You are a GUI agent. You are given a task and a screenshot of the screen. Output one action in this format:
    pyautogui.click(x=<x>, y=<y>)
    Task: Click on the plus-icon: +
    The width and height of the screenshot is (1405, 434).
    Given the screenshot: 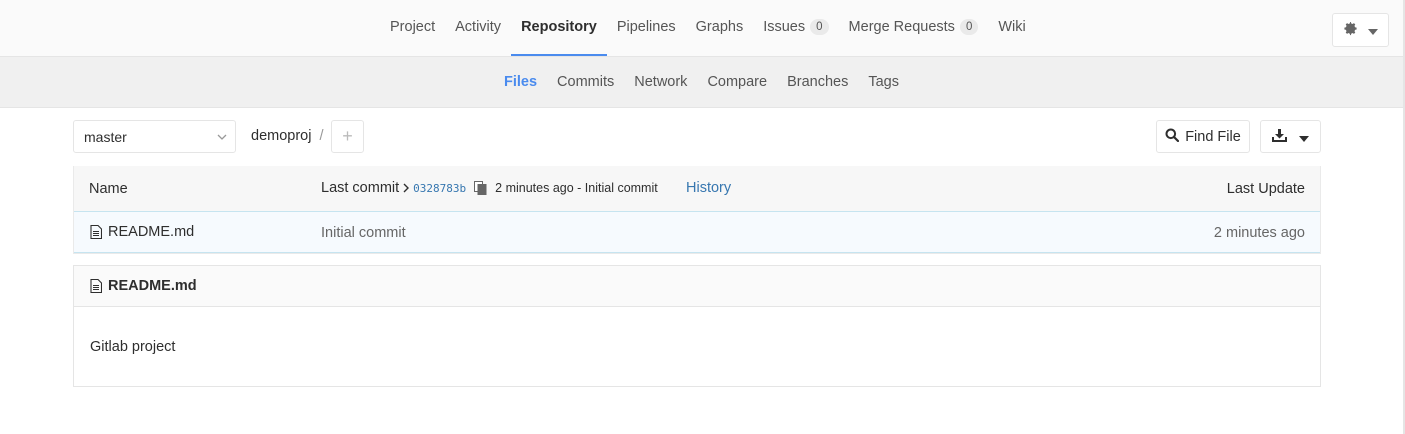 What is the action you would take?
    pyautogui.click(x=347, y=136)
    